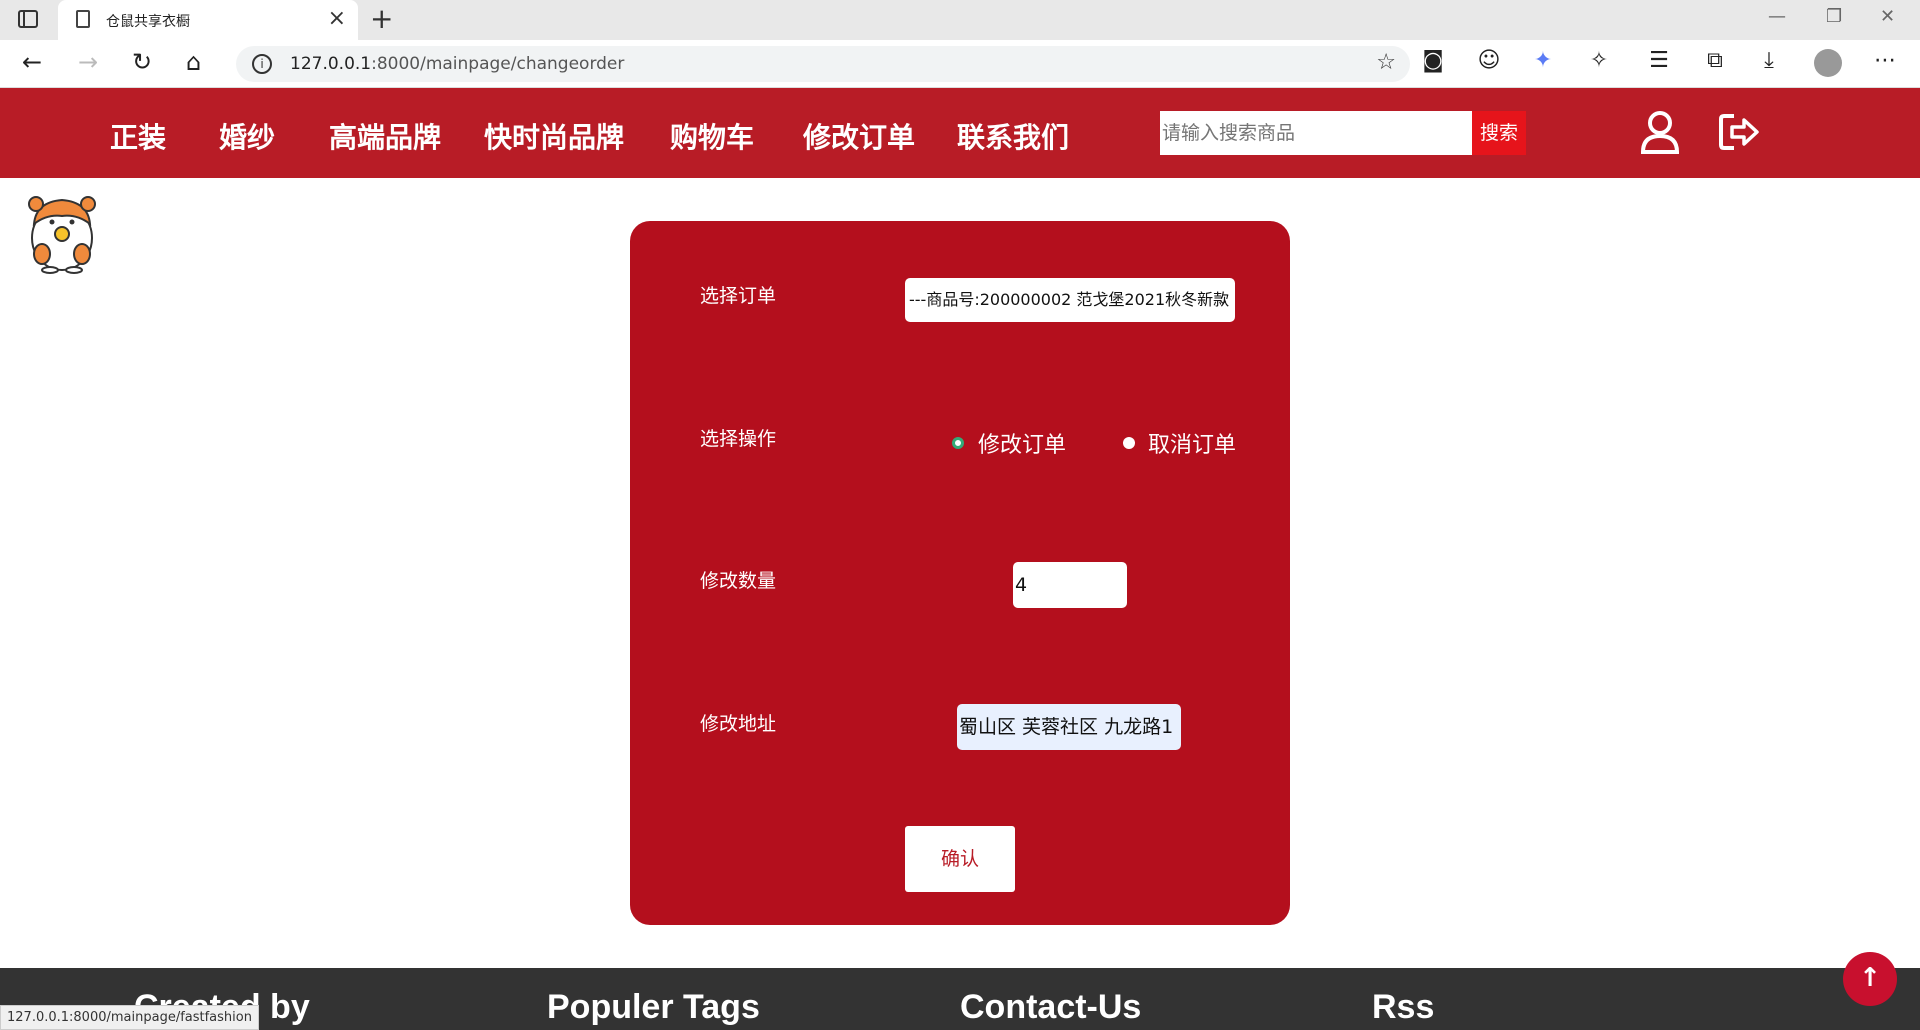  Describe the element at coordinates (1739, 132) in the screenshot. I see `logout-icon` at that location.